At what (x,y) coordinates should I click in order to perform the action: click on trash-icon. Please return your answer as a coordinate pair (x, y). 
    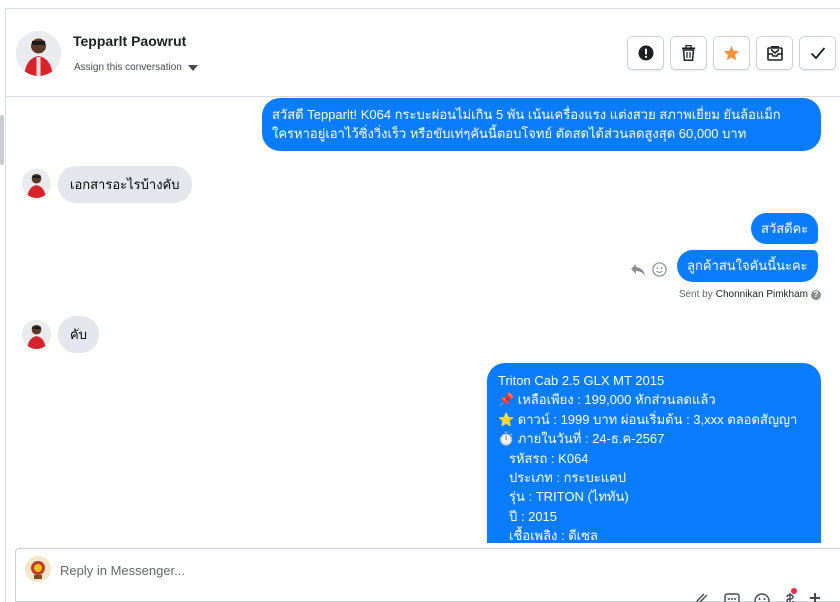
    Looking at the image, I should click on (688, 53).